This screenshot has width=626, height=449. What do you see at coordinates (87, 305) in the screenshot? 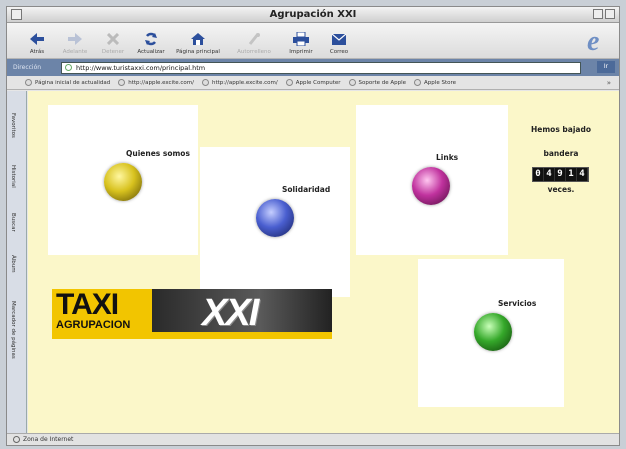
I see `banner-text-taxi: TAXI` at bounding box center [87, 305].